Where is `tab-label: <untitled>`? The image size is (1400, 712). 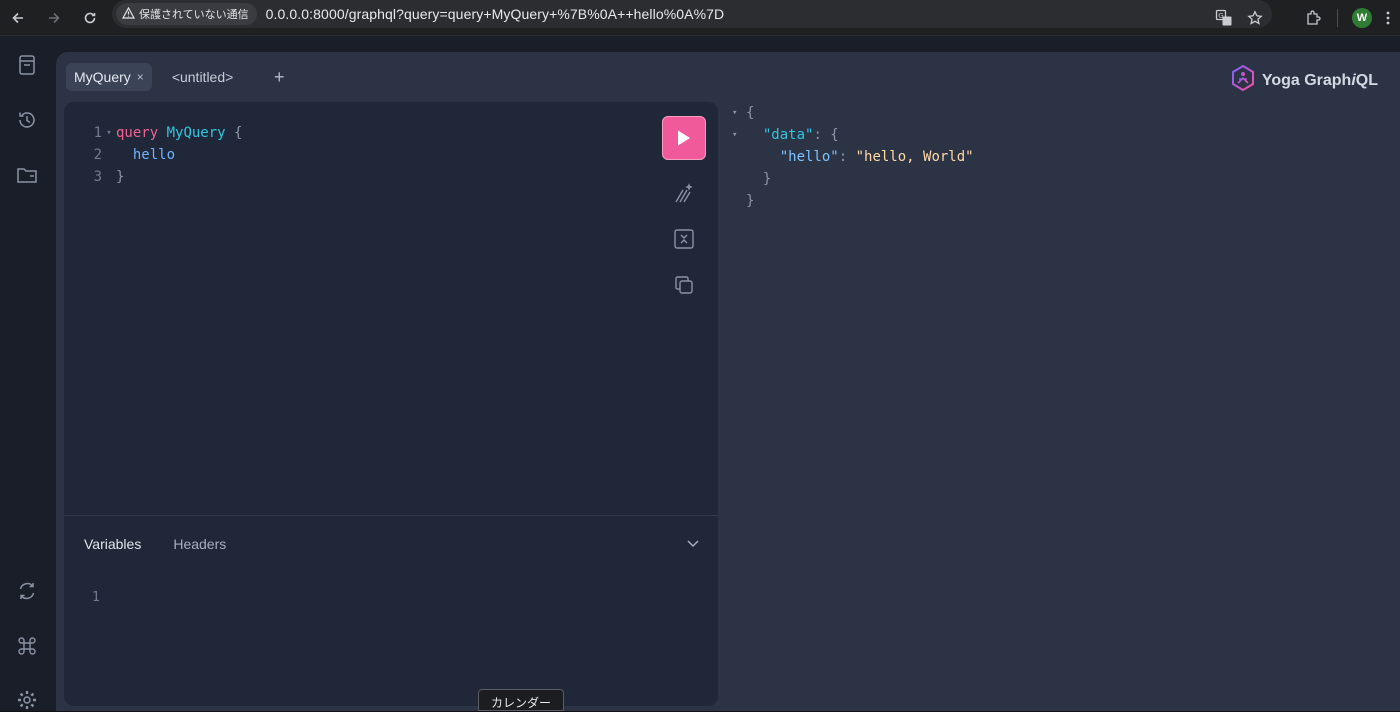 tab-label: <untitled> is located at coordinates (202, 77).